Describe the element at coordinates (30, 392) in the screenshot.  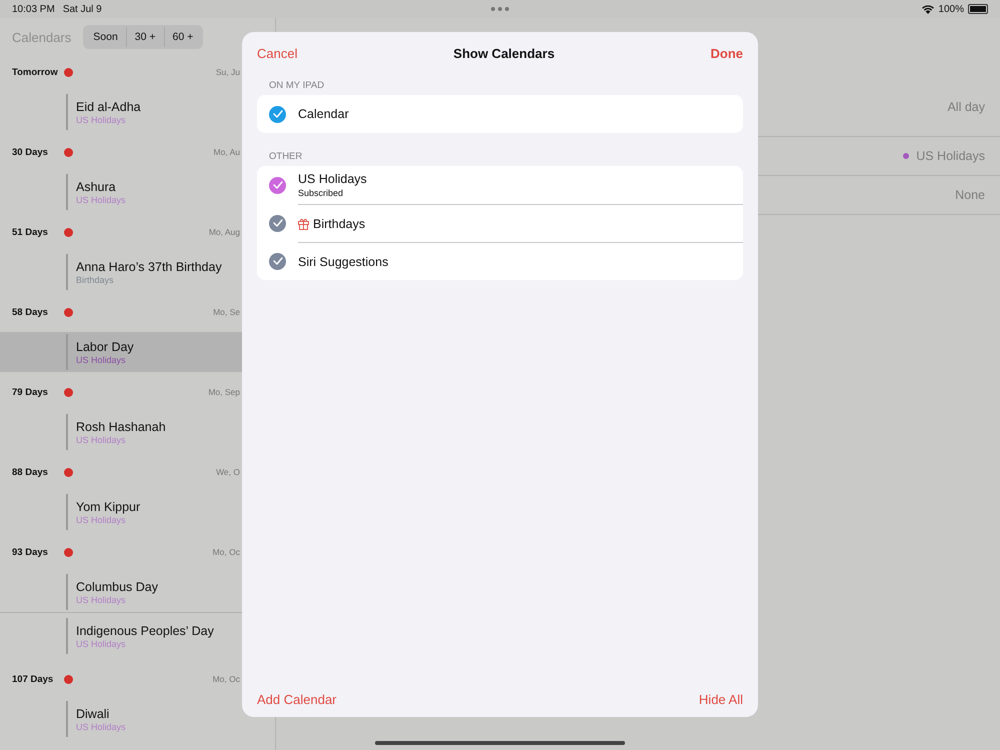
I see `day-count-label: 79 Days` at that location.